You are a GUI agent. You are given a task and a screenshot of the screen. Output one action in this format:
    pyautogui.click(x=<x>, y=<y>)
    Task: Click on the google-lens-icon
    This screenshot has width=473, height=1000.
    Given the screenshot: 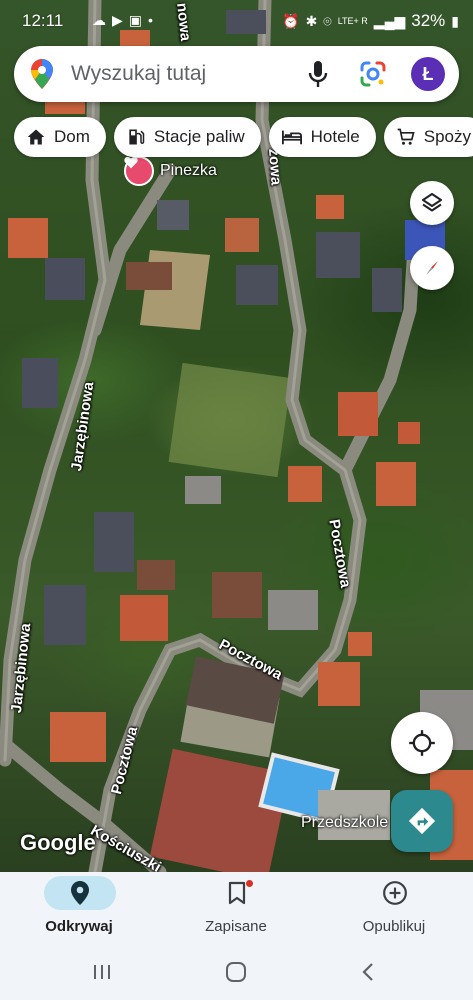 What is the action you would take?
    pyautogui.click(x=373, y=76)
    